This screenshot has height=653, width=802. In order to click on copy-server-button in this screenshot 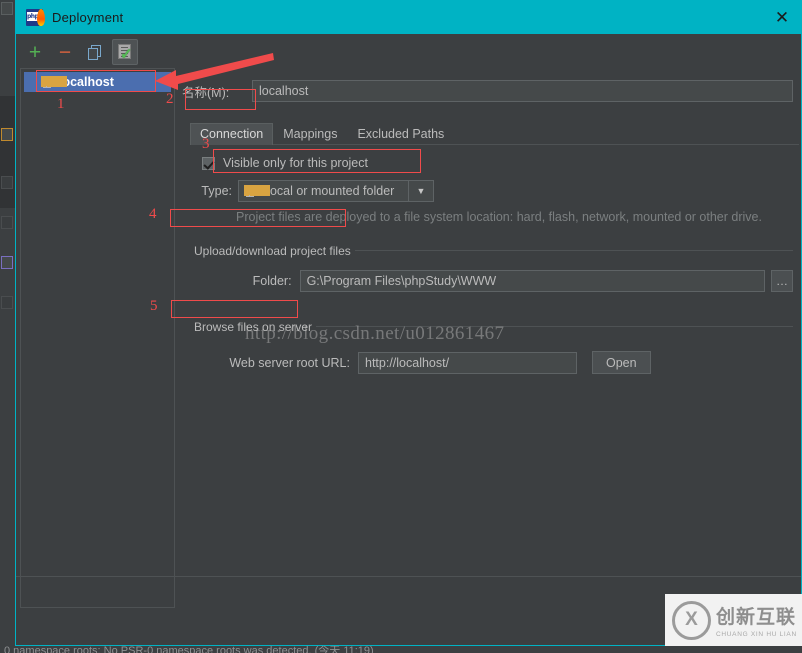, I will do `click(95, 52)`.